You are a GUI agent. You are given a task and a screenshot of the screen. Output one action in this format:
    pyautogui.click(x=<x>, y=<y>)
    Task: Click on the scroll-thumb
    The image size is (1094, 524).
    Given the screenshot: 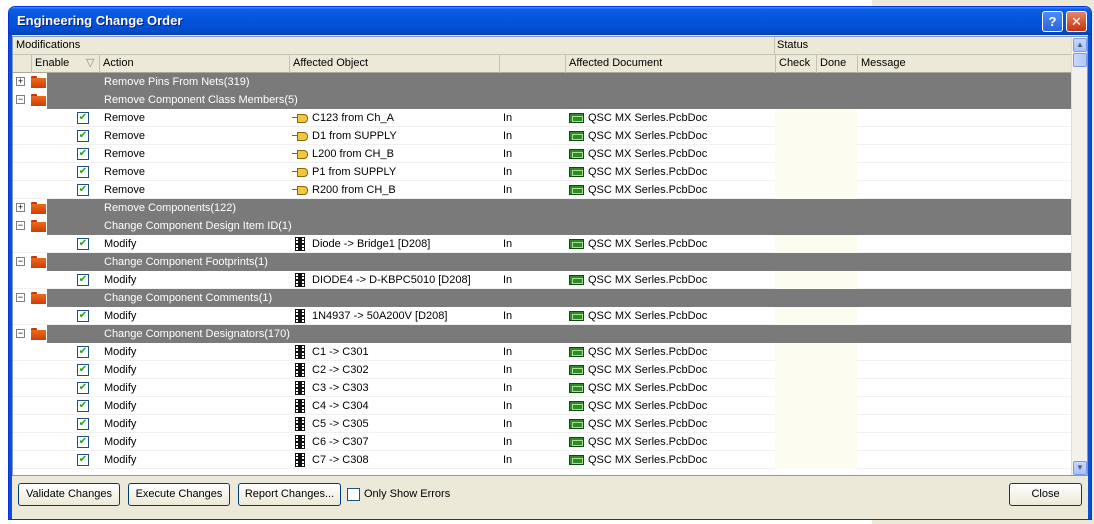 What is the action you would take?
    pyautogui.click(x=1080, y=60)
    